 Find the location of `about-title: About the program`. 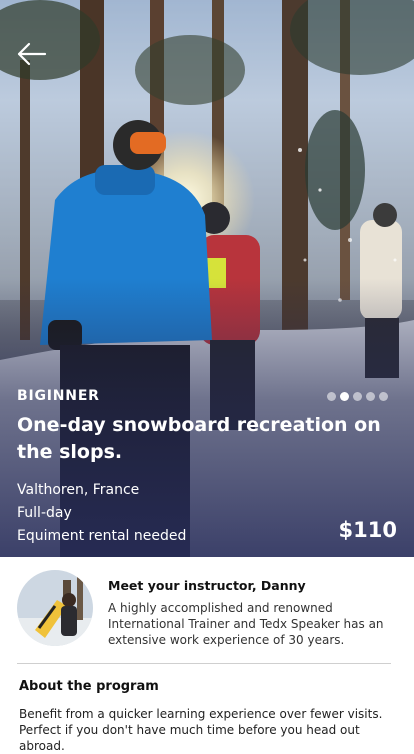

about-title: About the program is located at coordinates (89, 686).